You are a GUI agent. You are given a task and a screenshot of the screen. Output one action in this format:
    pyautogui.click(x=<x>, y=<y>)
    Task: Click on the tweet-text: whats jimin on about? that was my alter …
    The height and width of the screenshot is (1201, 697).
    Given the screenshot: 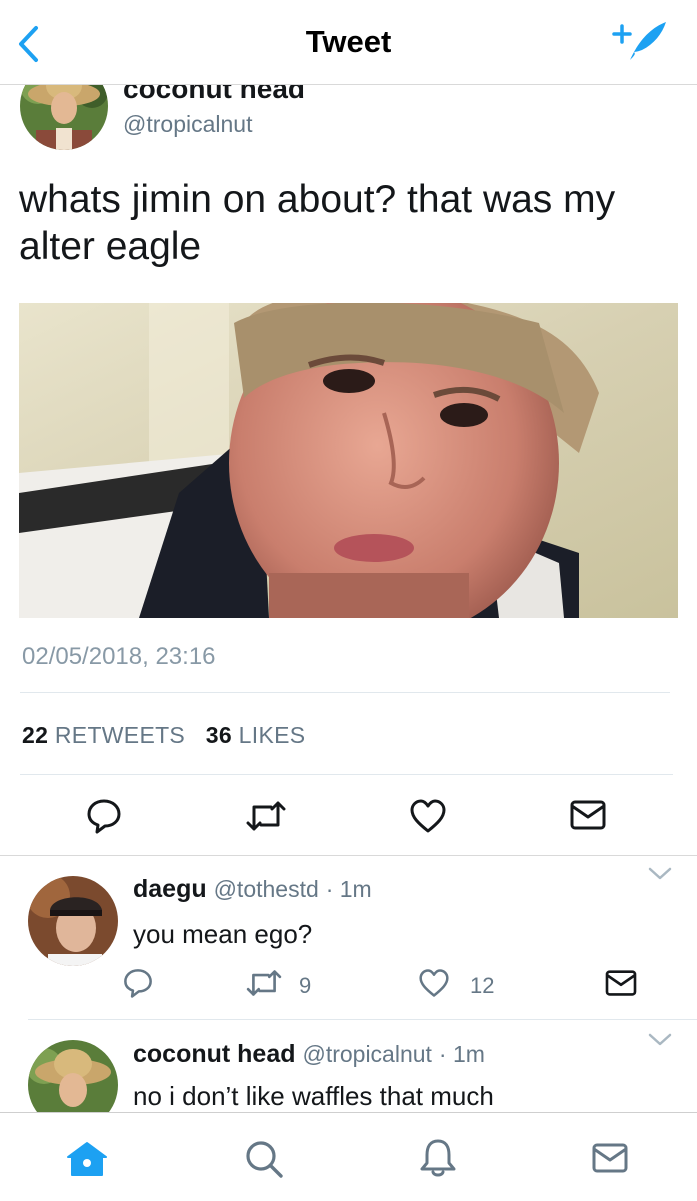 What is the action you would take?
    pyautogui.click(x=317, y=223)
    